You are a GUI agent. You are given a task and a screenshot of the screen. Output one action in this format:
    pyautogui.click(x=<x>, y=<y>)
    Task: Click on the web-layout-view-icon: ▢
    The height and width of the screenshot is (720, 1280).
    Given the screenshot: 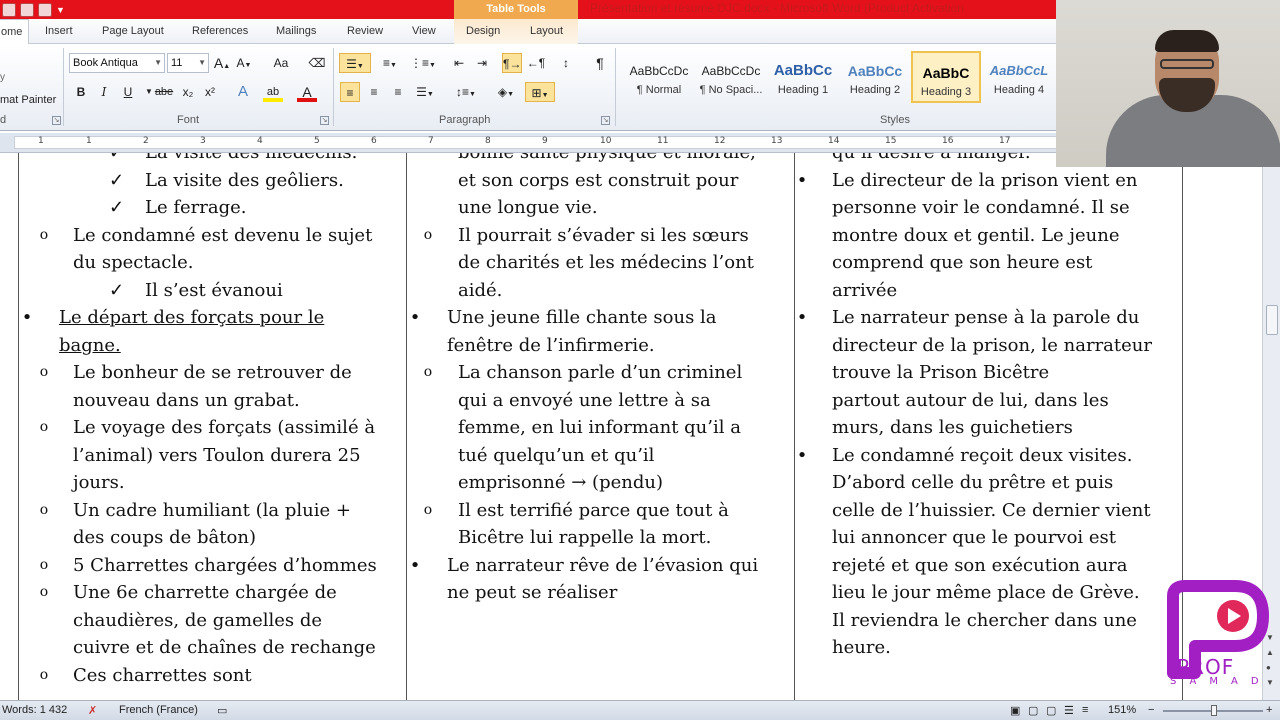 What is the action you would take?
    pyautogui.click(x=1051, y=710)
    